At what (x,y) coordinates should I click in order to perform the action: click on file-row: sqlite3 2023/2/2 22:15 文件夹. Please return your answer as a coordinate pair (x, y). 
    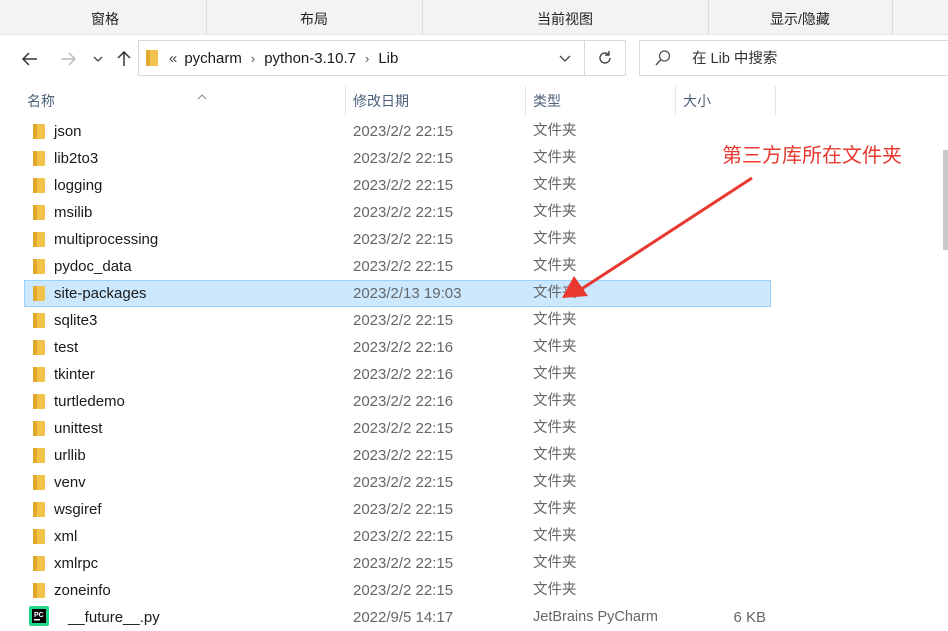
    Looking at the image, I should click on (397, 320).